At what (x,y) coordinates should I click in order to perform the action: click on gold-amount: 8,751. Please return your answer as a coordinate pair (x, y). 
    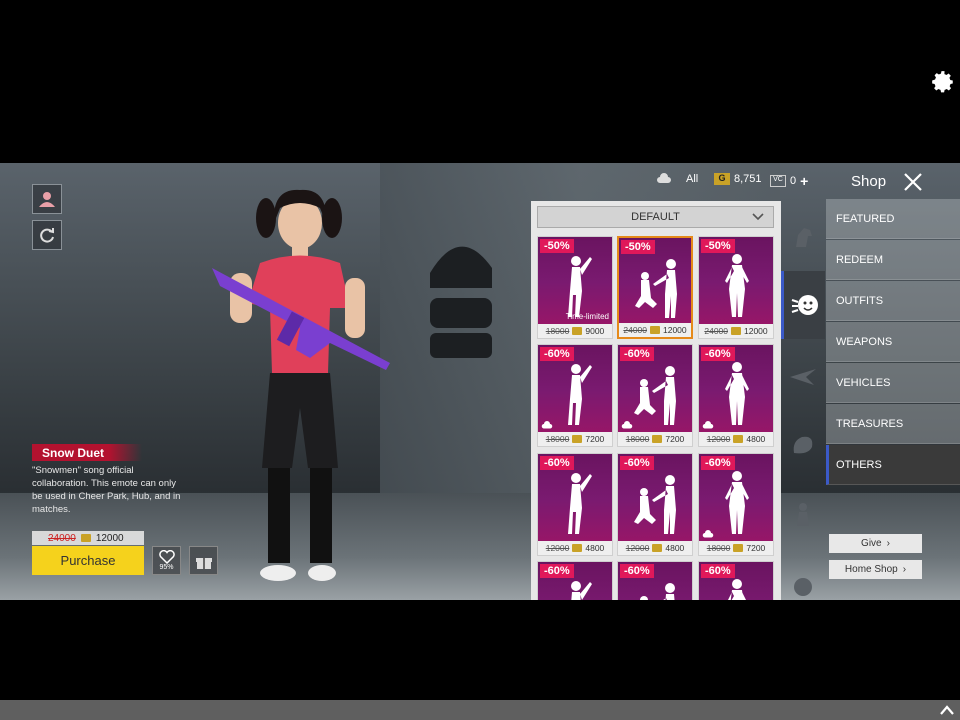
    Looking at the image, I should click on (748, 179).